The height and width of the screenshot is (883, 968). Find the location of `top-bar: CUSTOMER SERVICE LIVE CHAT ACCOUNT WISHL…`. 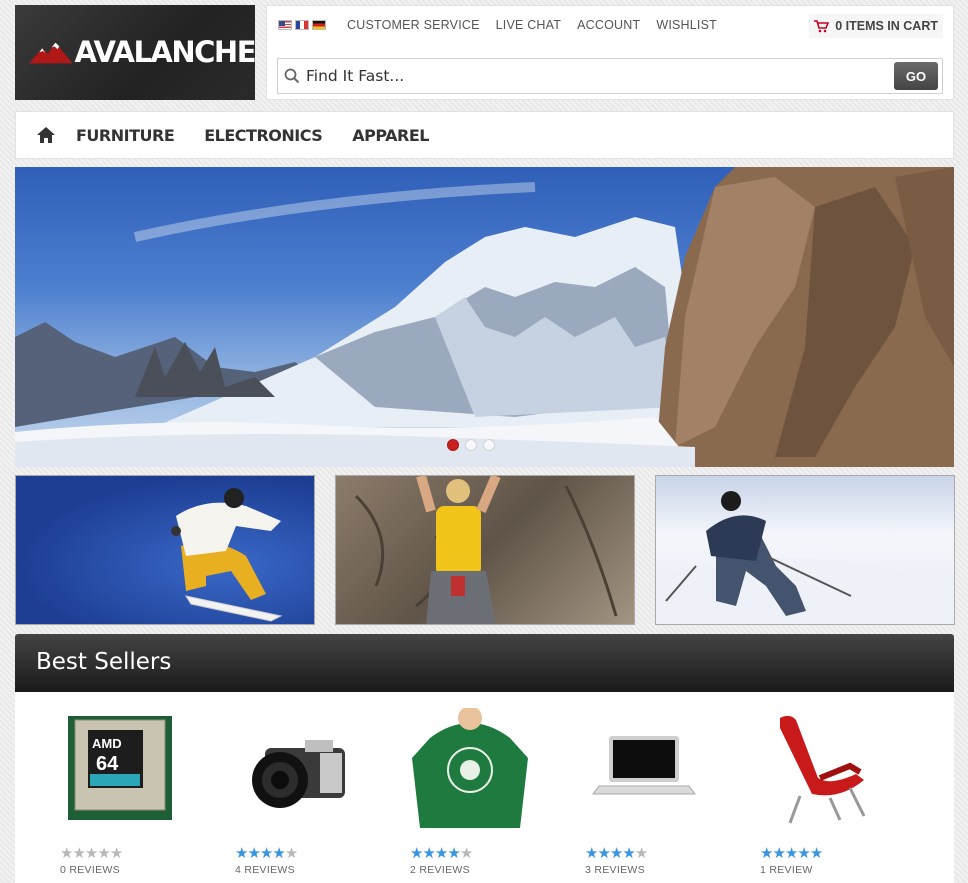

top-bar: CUSTOMER SERVICE LIVE CHAT ACCOUNT WISHL… is located at coordinates (610, 52).